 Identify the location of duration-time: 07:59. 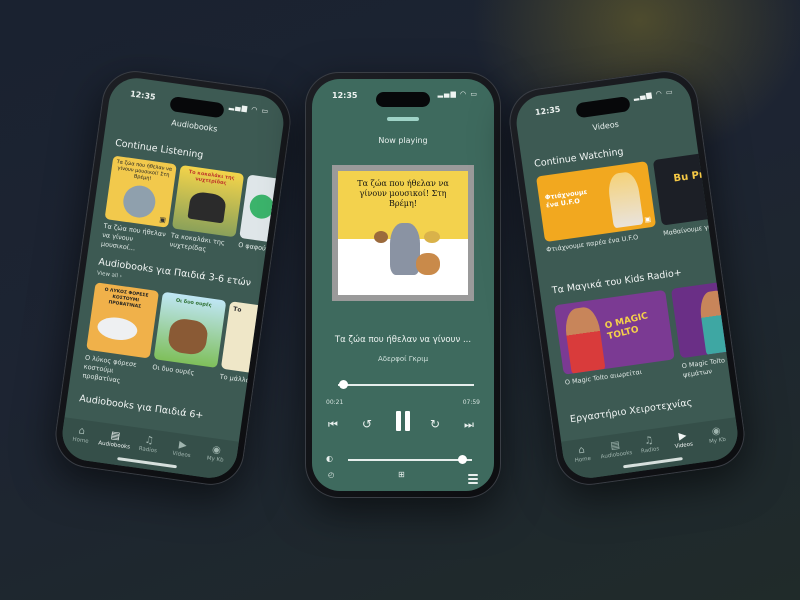
(471, 402).